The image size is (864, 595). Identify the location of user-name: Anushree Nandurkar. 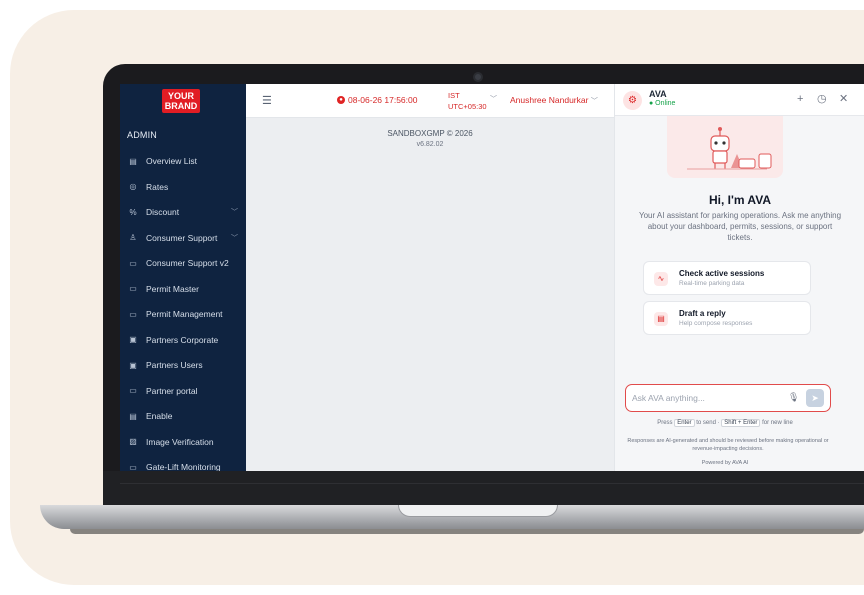
(549, 100).